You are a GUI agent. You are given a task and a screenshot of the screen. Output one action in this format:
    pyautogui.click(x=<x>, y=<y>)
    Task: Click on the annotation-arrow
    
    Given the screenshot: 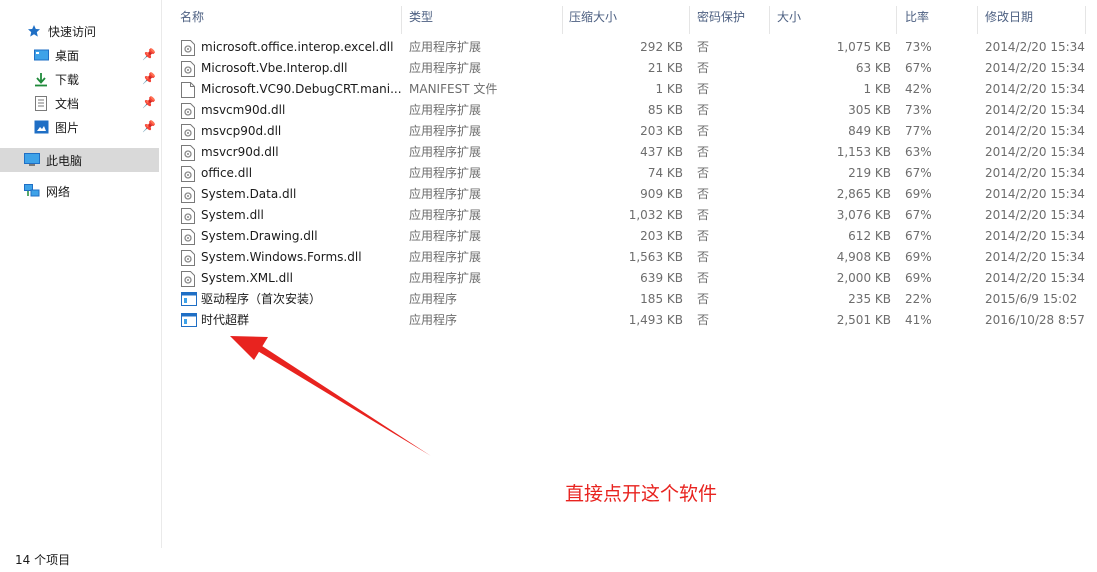 What is the action you would take?
    pyautogui.click(x=330, y=396)
    